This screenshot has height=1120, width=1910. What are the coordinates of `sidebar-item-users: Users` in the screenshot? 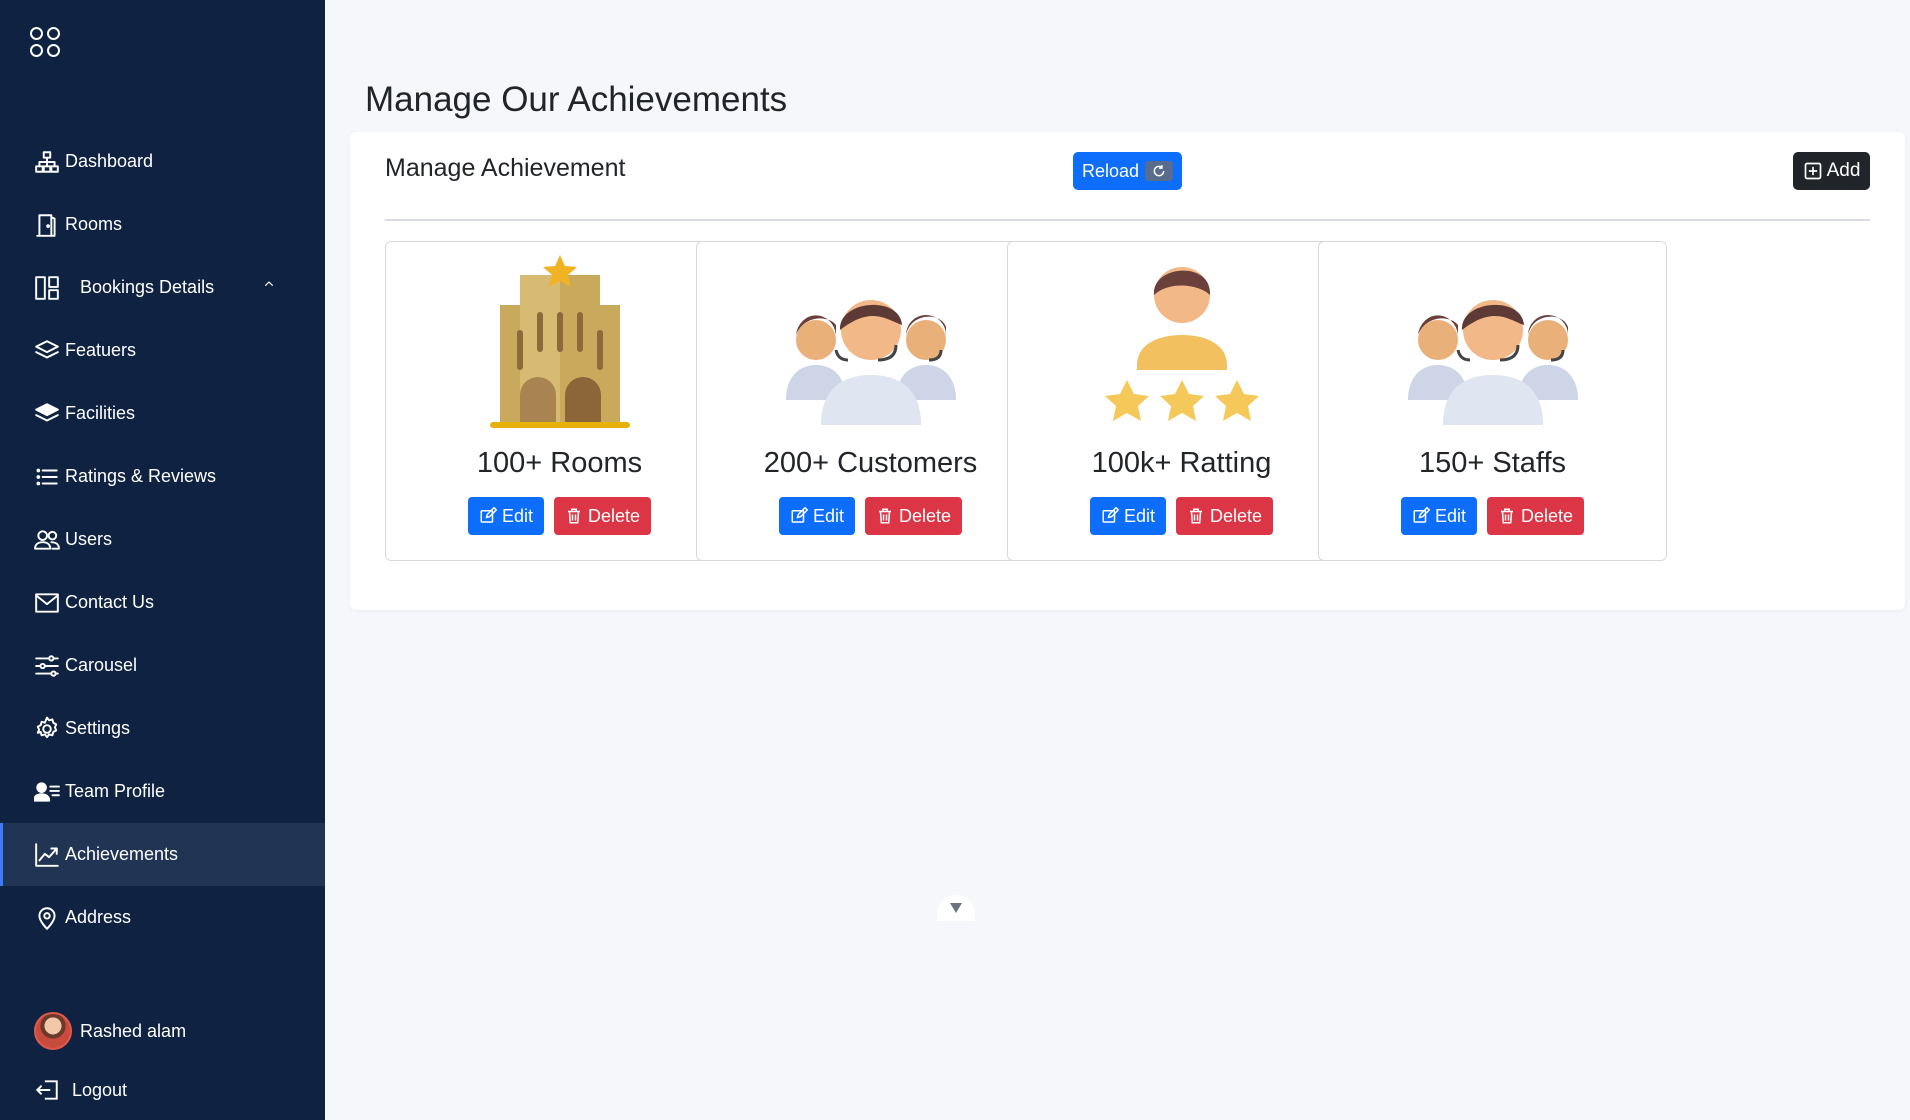 It's located at (162, 539).